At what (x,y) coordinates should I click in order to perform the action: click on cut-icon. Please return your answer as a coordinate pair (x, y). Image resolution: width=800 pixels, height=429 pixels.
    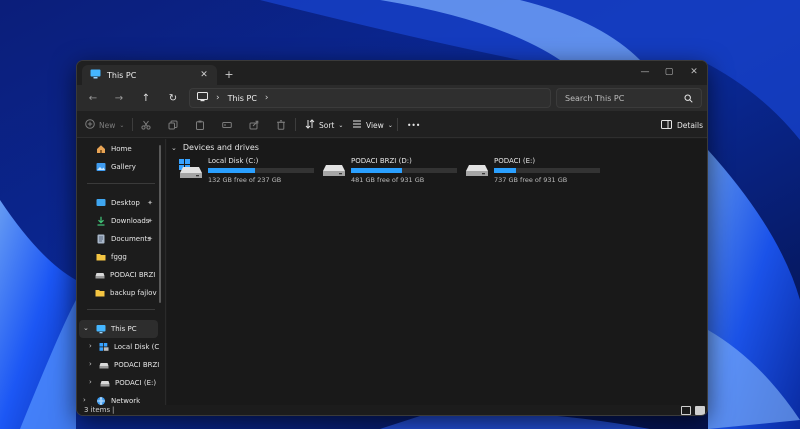
    Looking at the image, I should click on (146, 125).